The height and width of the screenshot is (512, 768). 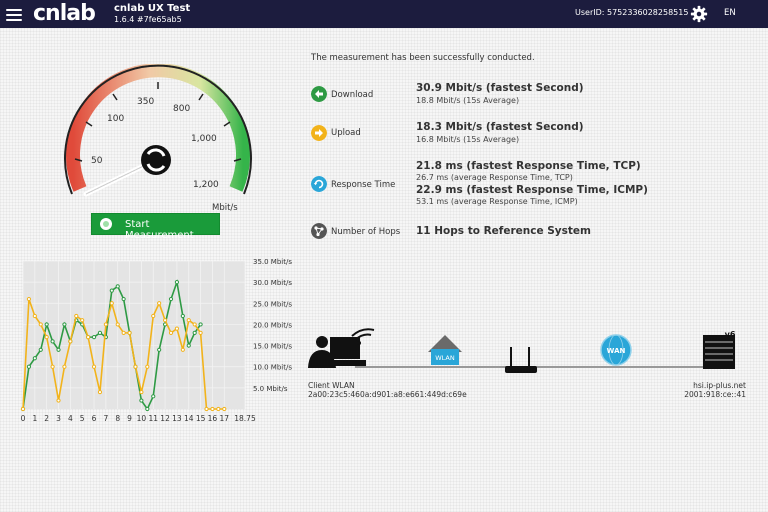 What do you see at coordinates (346, 133) in the screenshot?
I see `upload-label: Upload` at bounding box center [346, 133].